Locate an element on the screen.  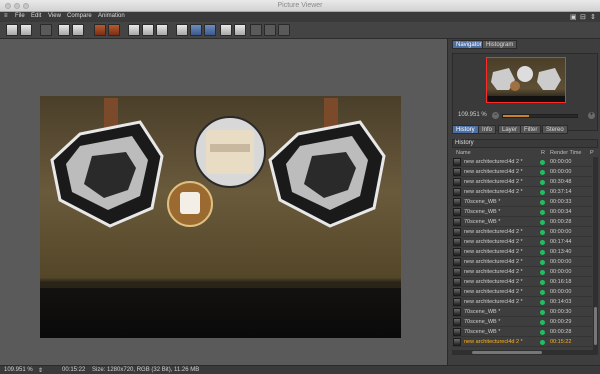
view-single-icon is located at coordinates (46, 30).